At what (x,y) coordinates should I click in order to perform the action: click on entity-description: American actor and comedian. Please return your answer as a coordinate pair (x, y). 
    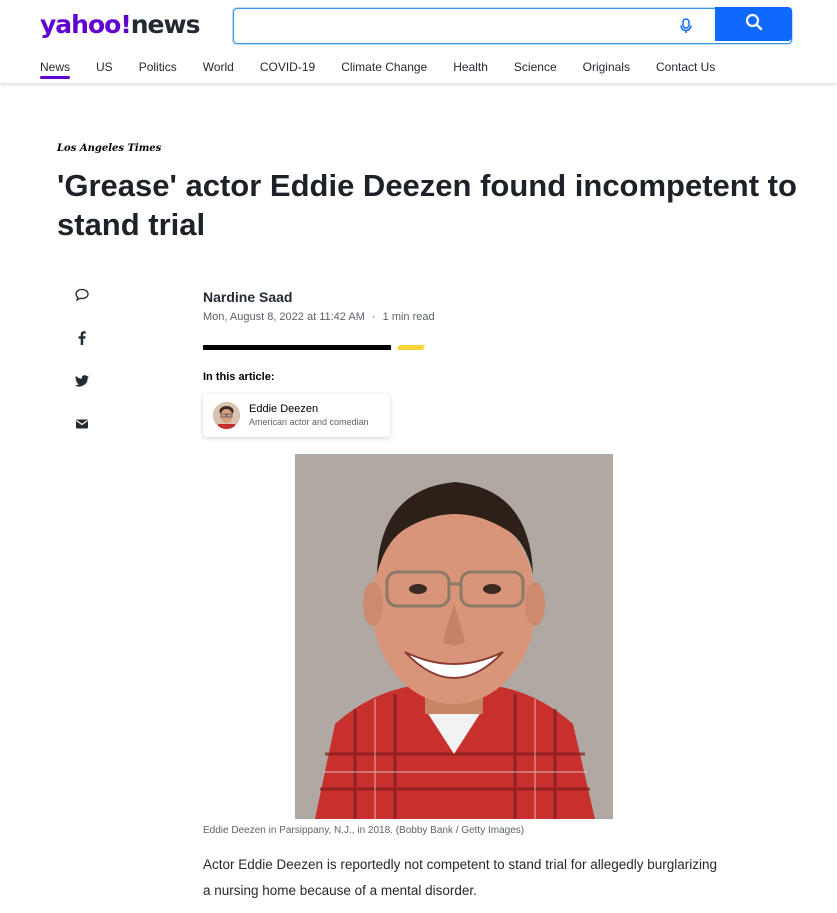
    Looking at the image, I should click on (309, 422).